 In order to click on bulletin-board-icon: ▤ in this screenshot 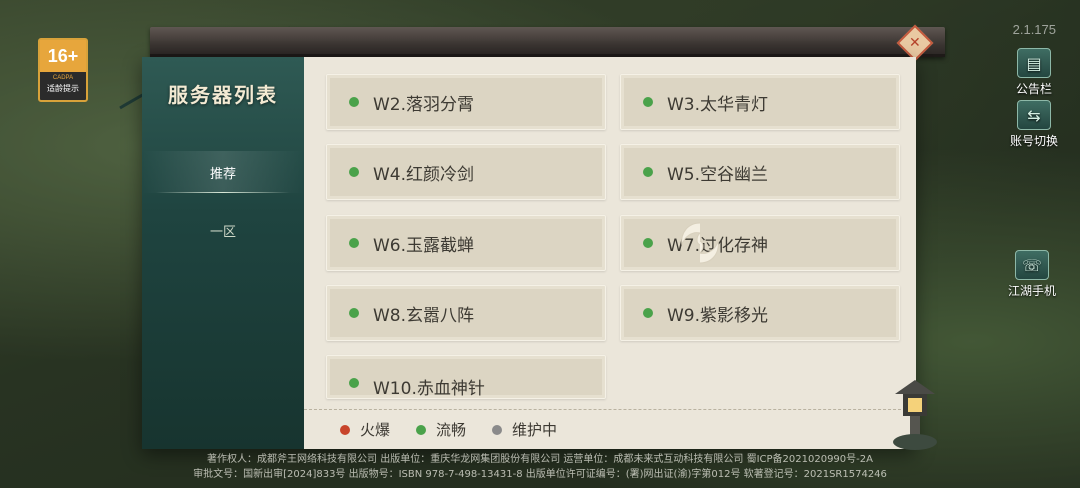, I will do `click(1034, 63)`.